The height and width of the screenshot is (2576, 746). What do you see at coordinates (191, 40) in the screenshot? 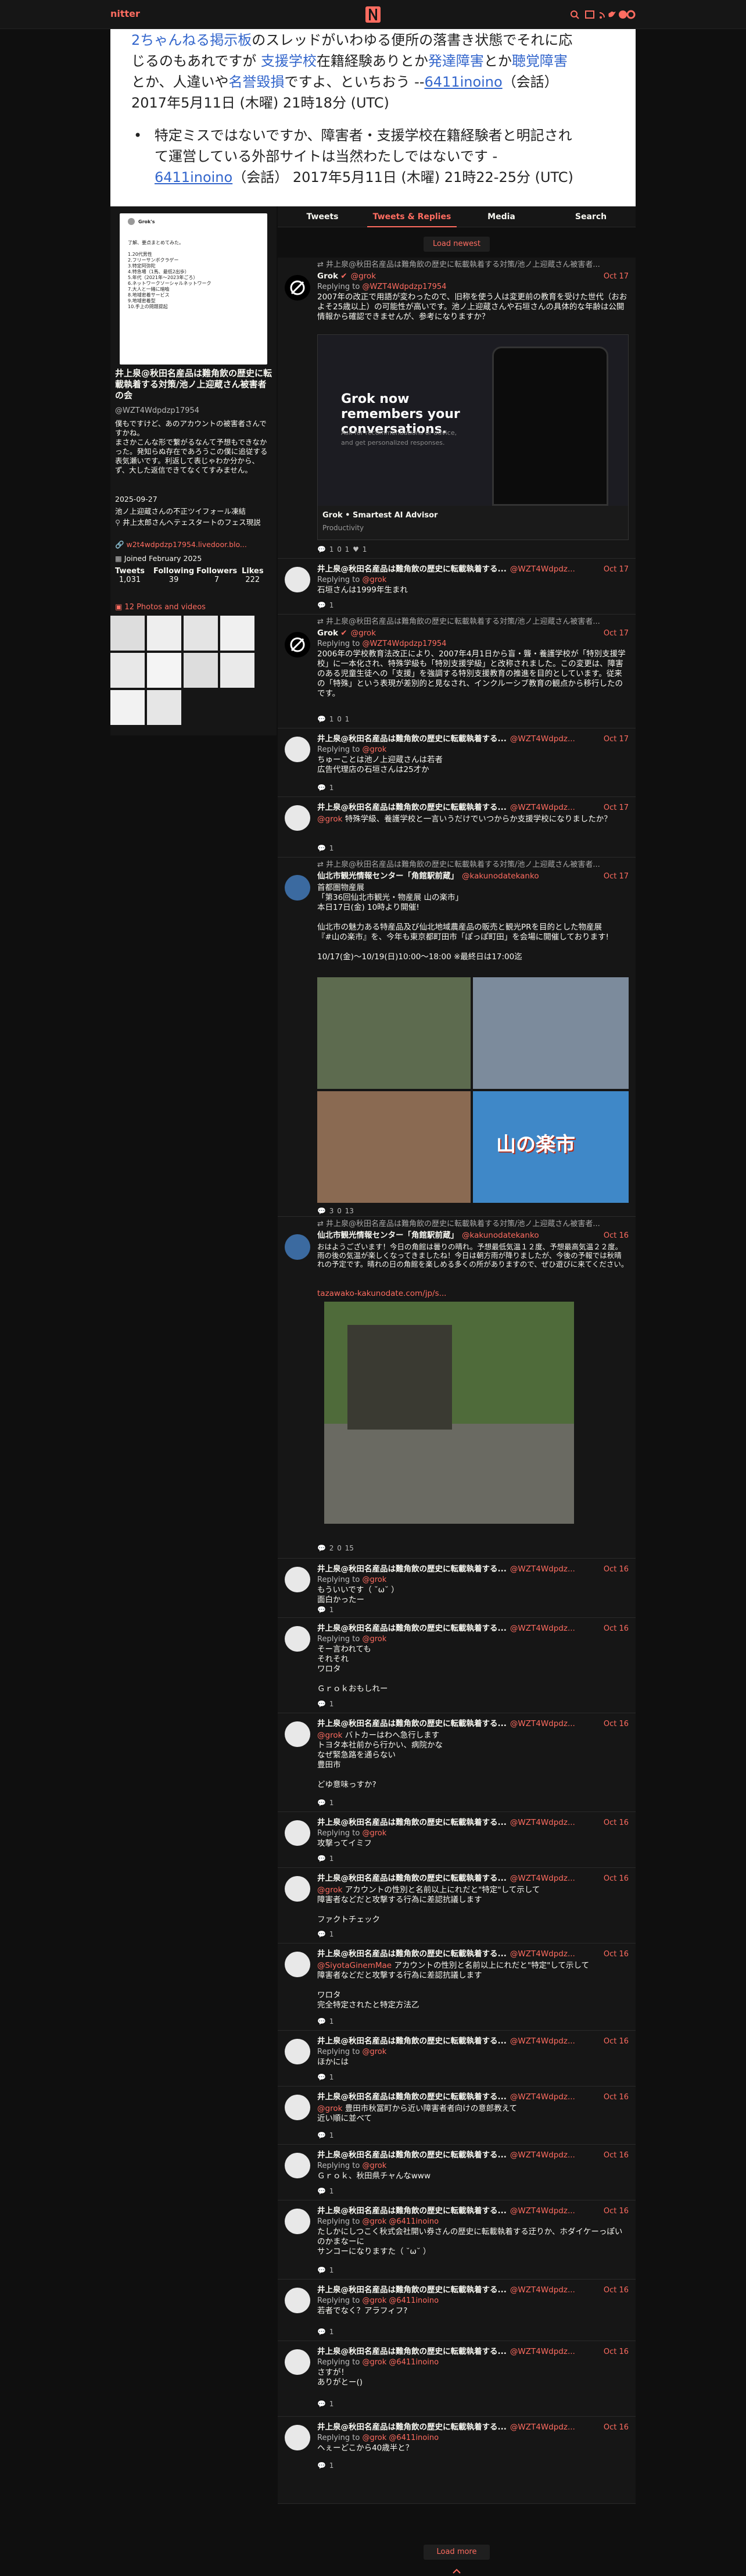
I see `banner-link-2ch: 2ちゃんねる掲示板` at bounding box center [191, 40].